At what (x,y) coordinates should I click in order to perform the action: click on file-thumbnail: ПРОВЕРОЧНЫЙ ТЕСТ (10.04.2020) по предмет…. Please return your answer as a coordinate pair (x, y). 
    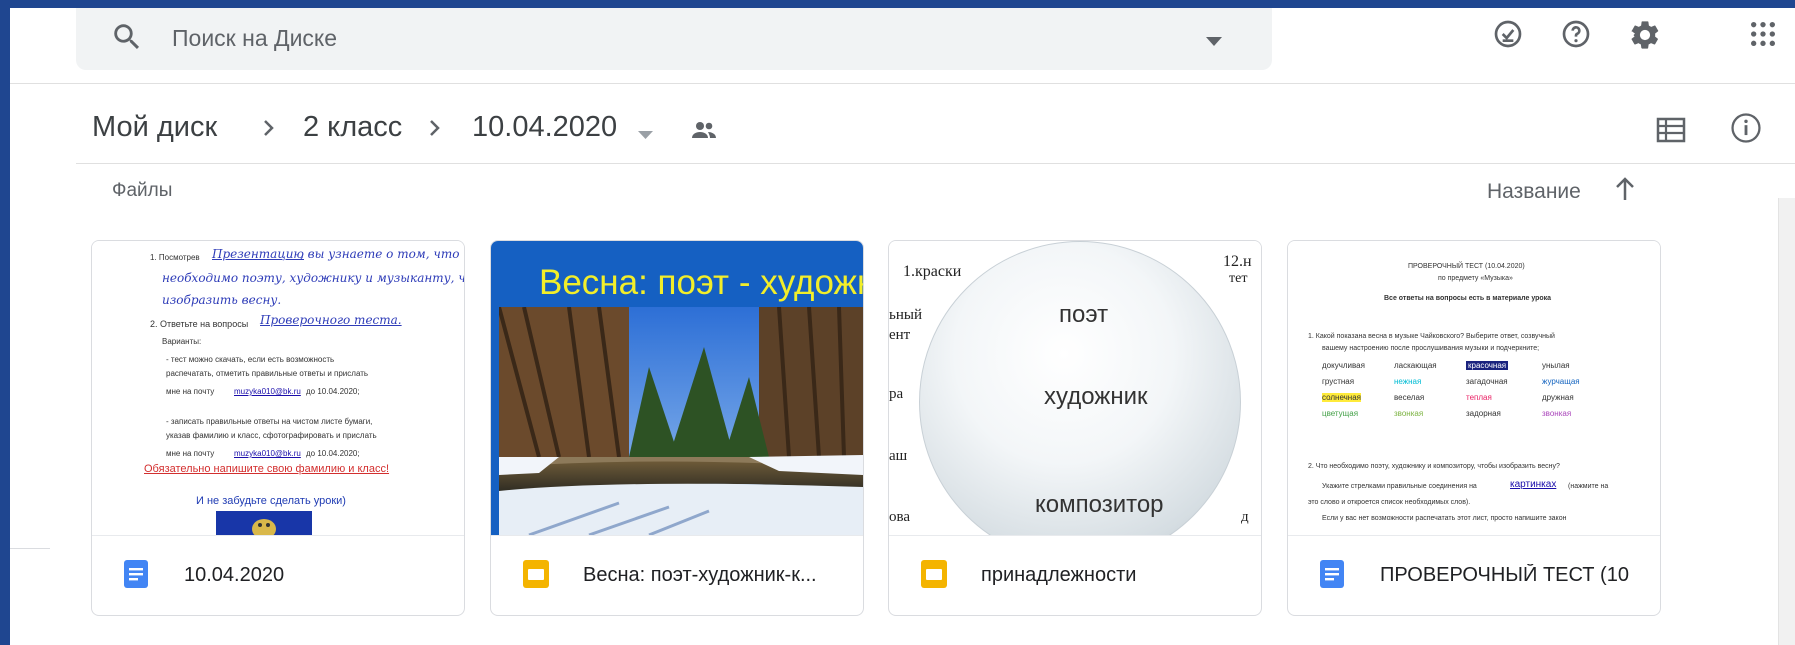
    Looking at the image, I should click on (1474, 388).